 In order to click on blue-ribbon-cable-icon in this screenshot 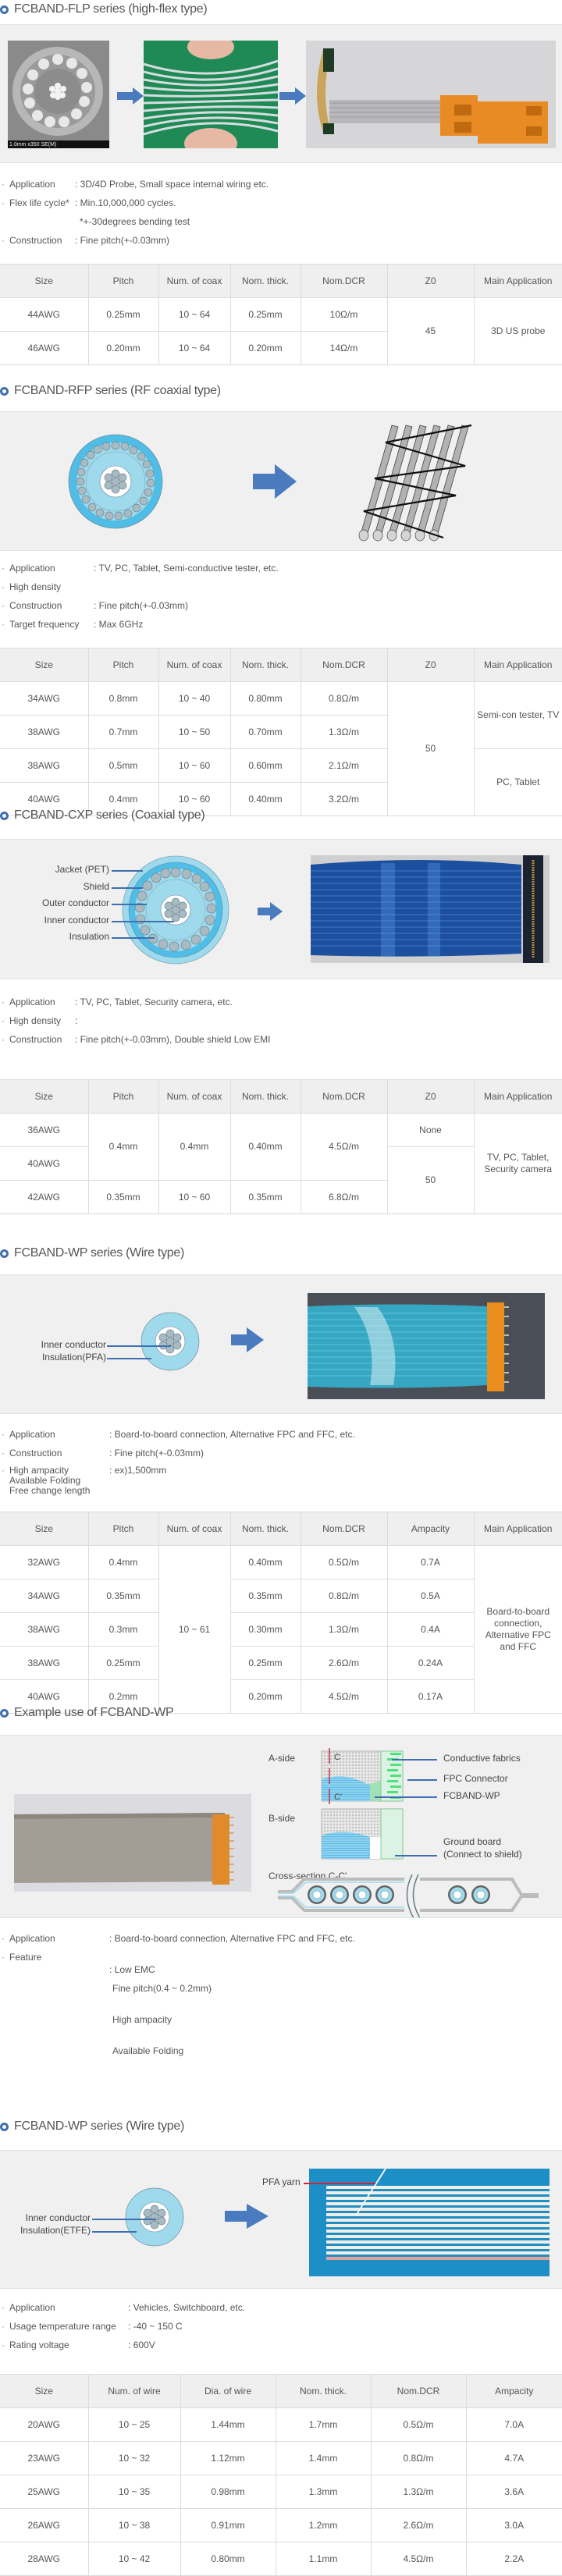, I will do `click(431, 909)`.